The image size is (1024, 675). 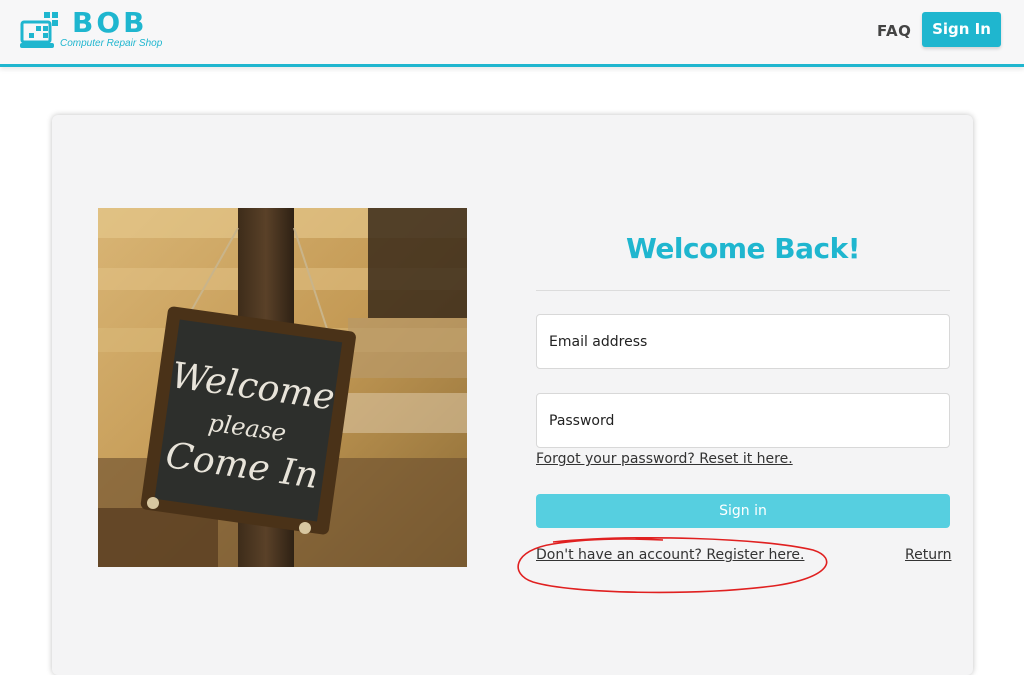 What do you see at coordinates (928, 555) in the screenshot?
I see `return-link: Return` at bounding box center [928, 555].